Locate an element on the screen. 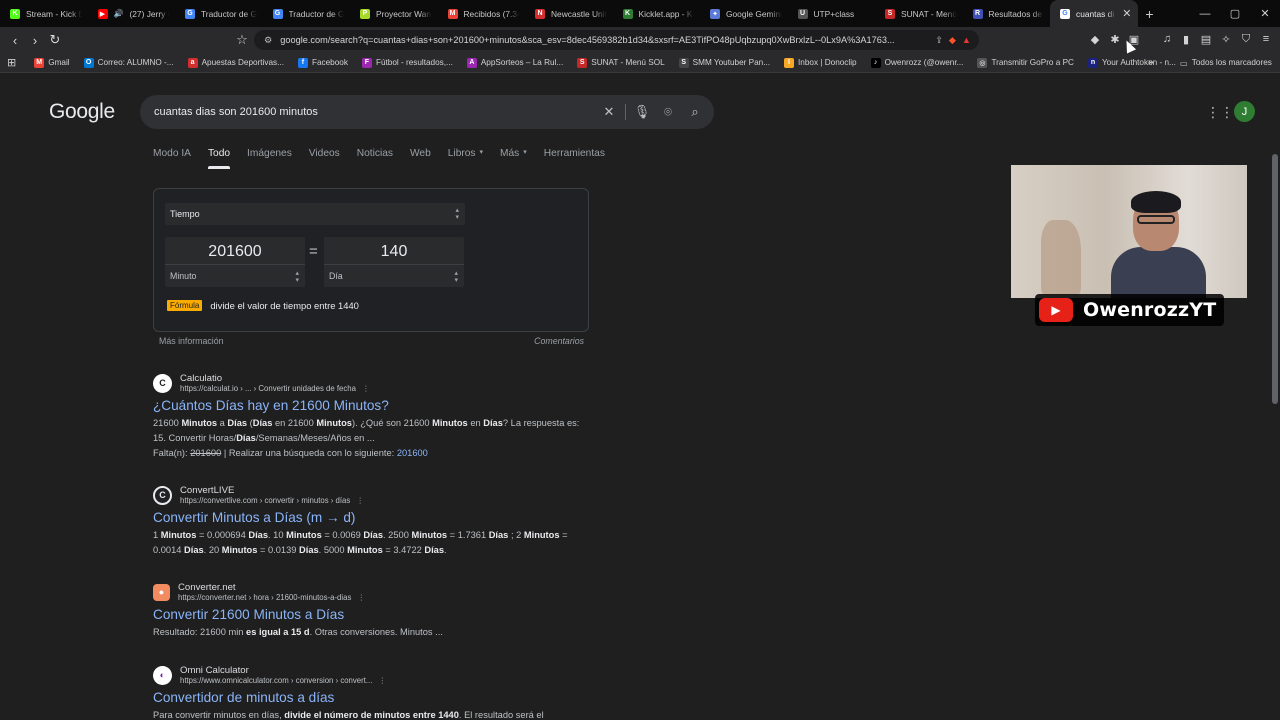 The image size is (1280, 720). more-info-link: Más información is located at coordinates (191, 341).